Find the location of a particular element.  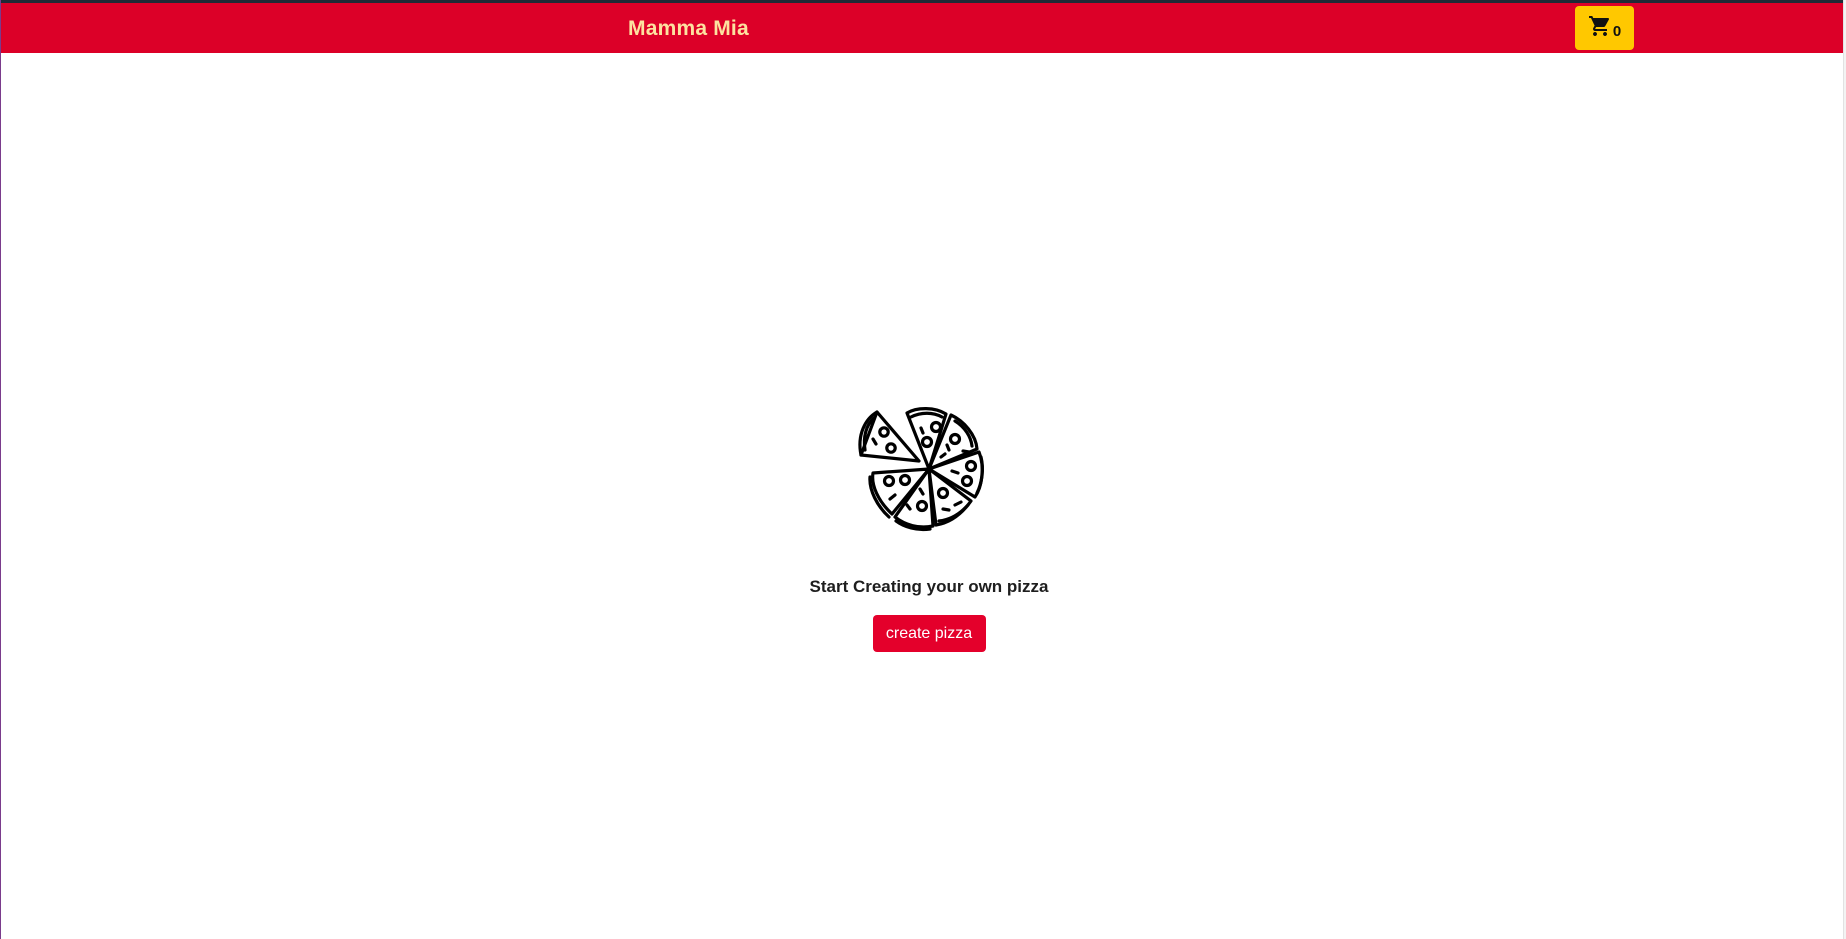

create-pizza-button: create pizza is located at coordinates (929, 633).